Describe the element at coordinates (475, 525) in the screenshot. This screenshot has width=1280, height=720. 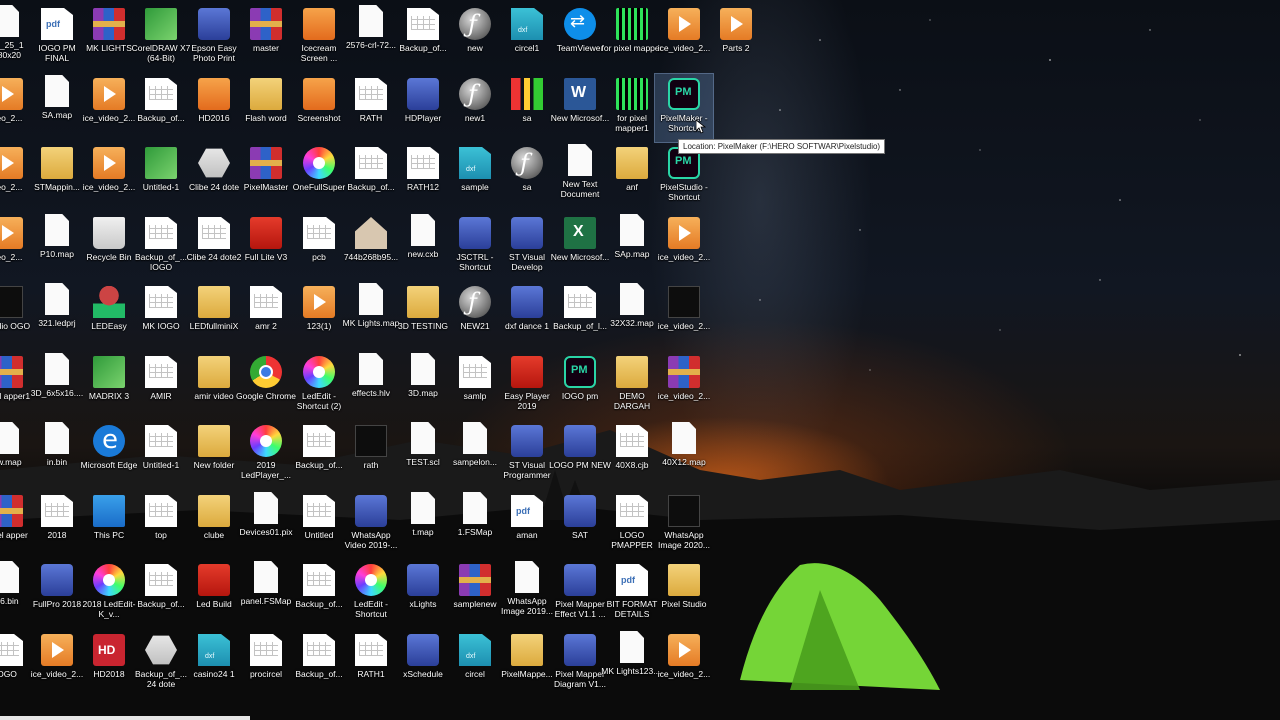
I see `desktop-icon: 1.FSMap` at that location.